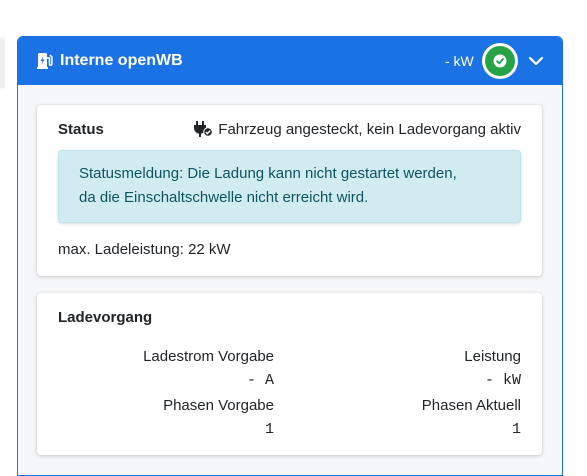 The image size is (587, 476). I want to click on panel-header: Interne openWB - kW, so click(290, 61).